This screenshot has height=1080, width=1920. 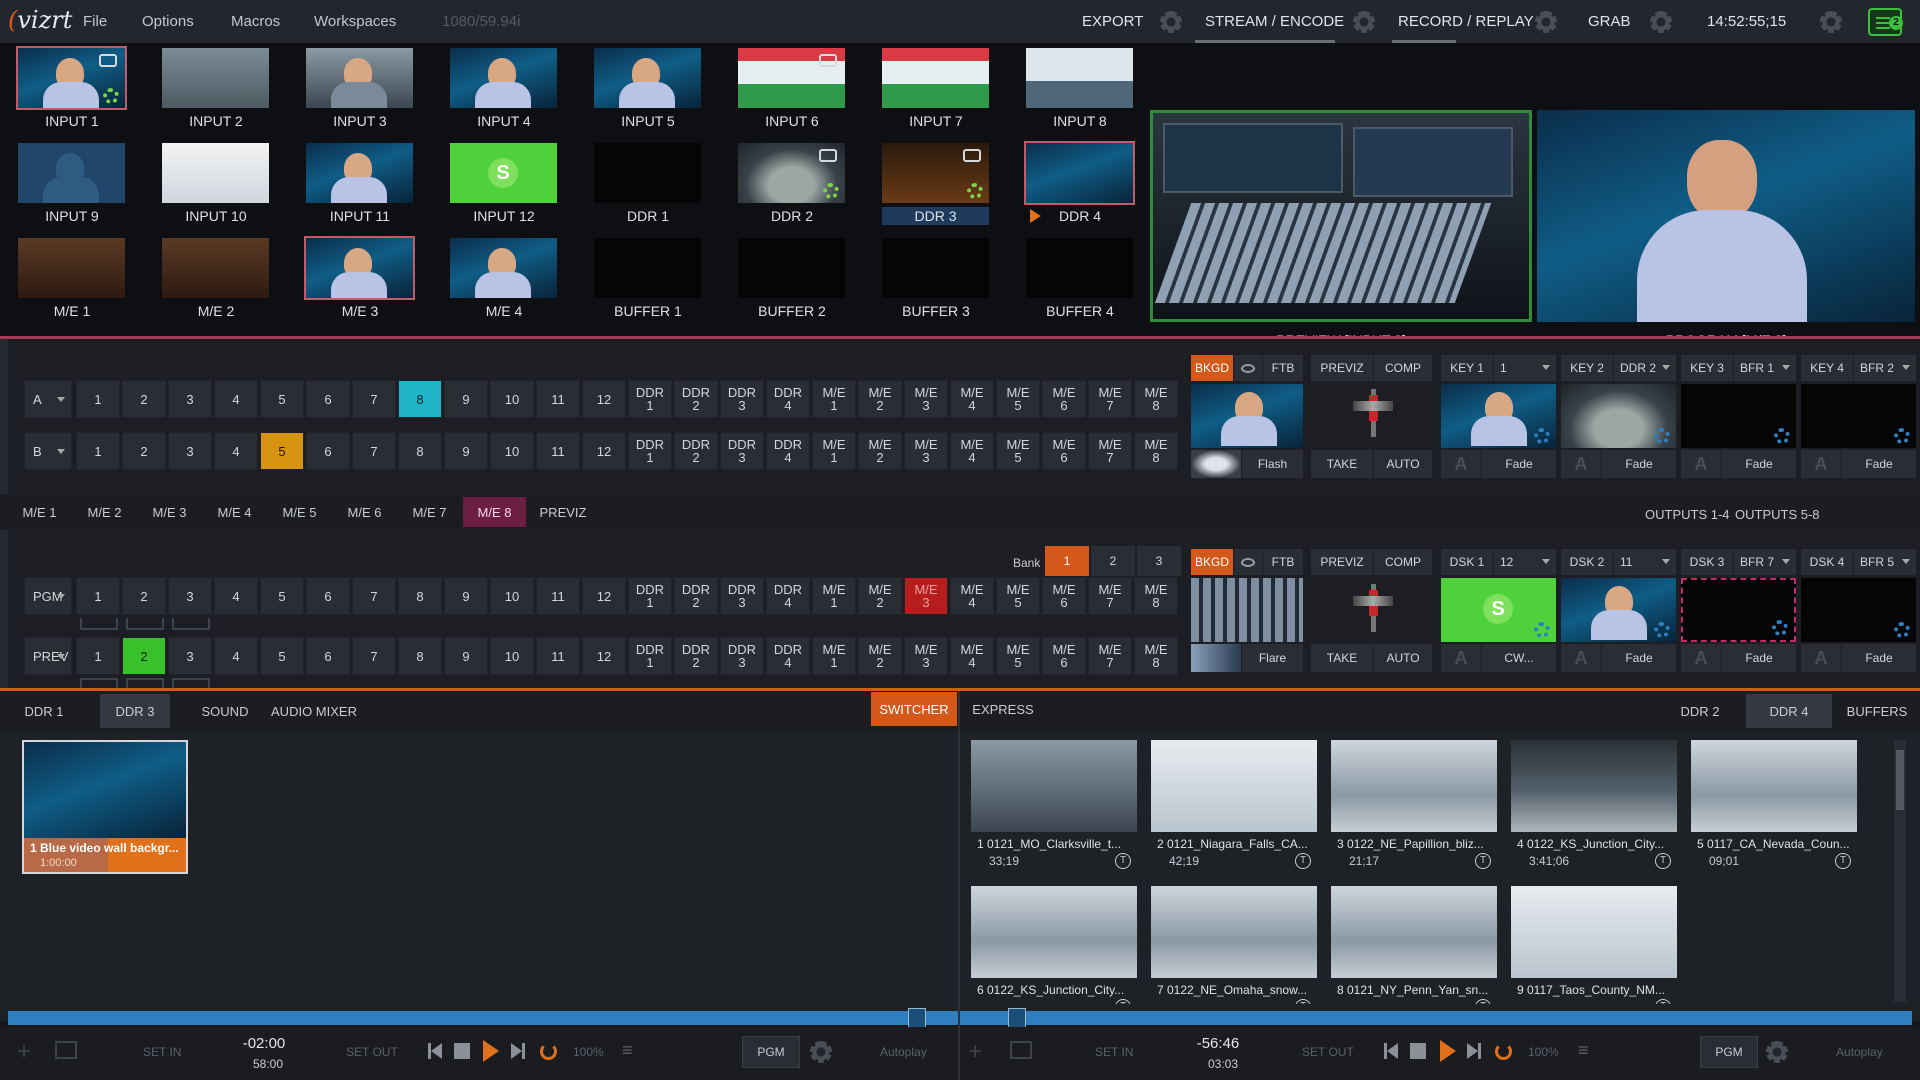 What do you see at coordinates (1113, 561) in the screenshot?
I see `bank-2: 2` at bounding box center [1113, 561].